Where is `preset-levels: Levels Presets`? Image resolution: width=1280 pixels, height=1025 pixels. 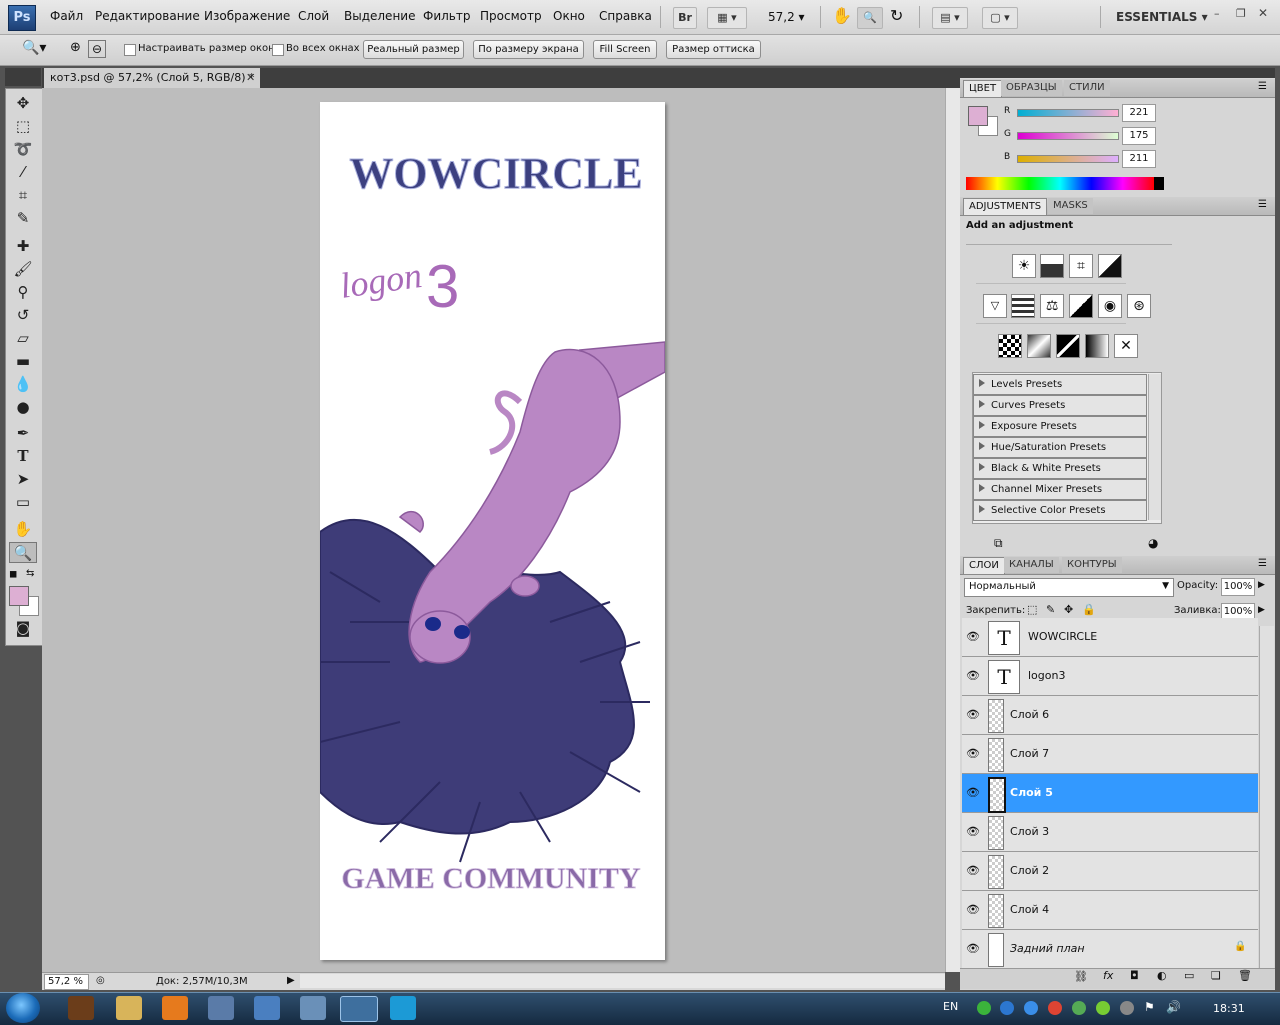
preset-levels: Levels Presets is located at coordinates (1060, 384).